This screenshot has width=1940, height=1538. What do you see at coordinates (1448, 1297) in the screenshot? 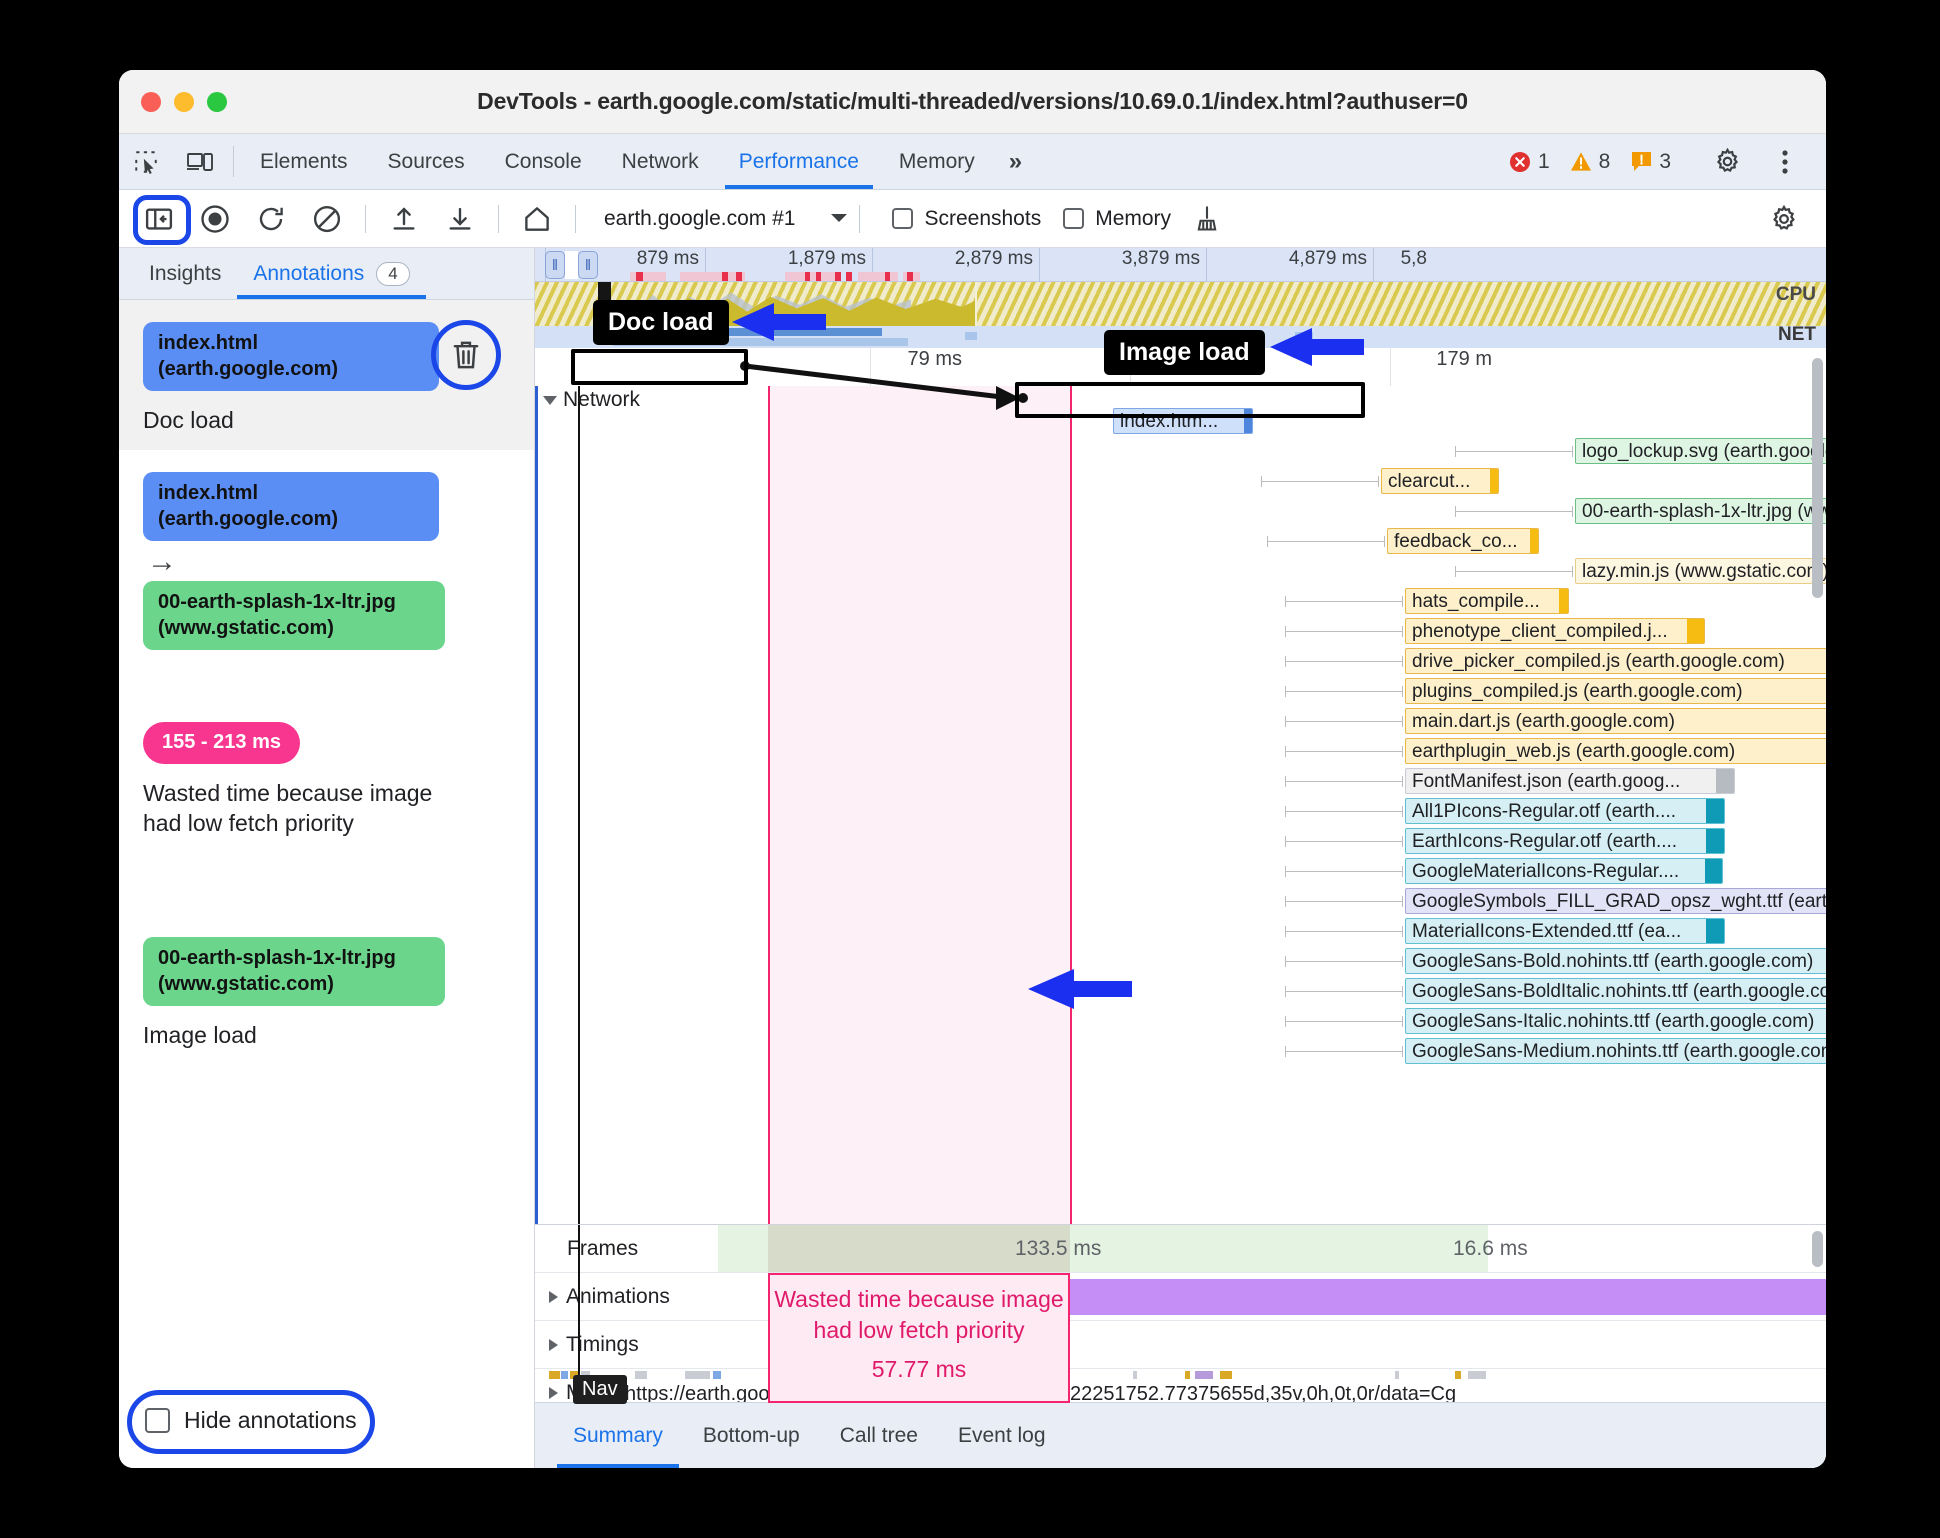
I see `animation-bar` at bounding box center [1448, 1297].